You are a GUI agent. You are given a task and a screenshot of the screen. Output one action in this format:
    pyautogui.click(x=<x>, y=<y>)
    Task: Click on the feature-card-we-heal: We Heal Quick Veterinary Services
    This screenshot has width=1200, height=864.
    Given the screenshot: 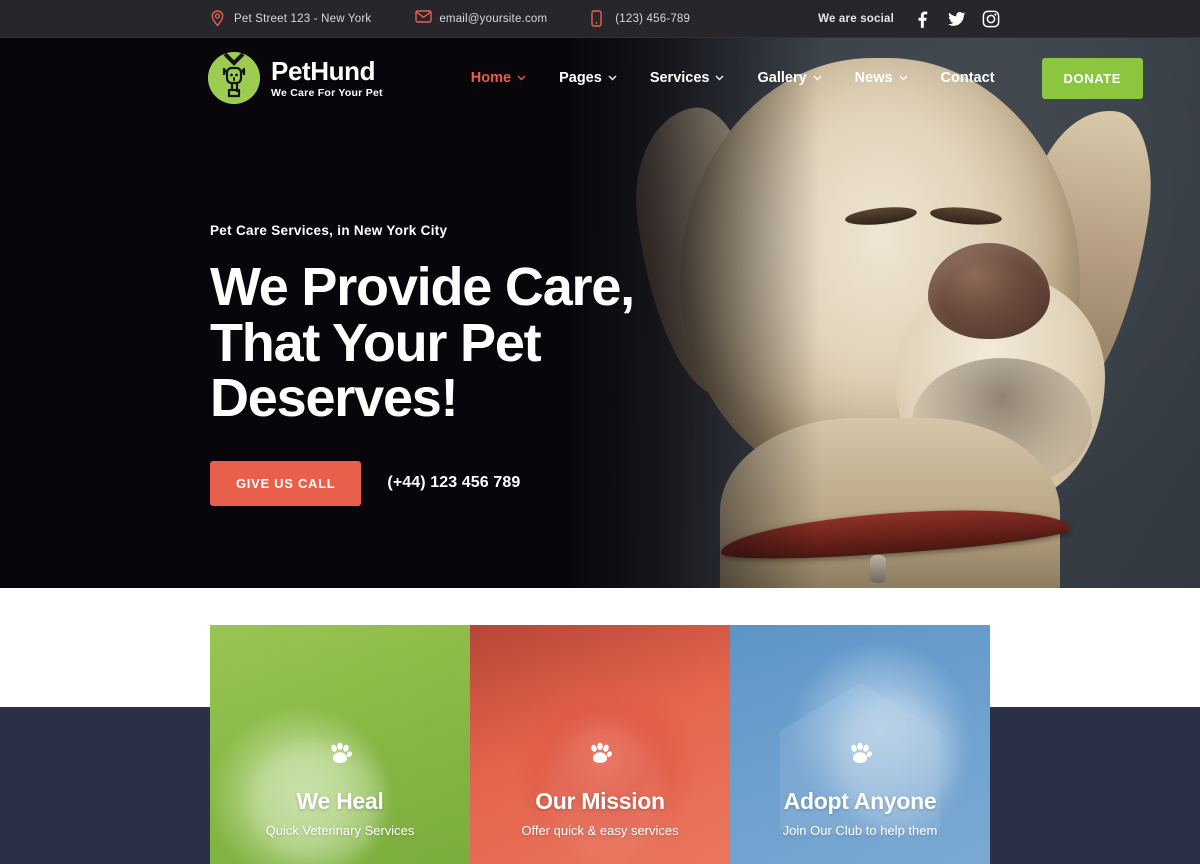 What is the action you would take?
    pyautogui.click(x=340, y=744)
    